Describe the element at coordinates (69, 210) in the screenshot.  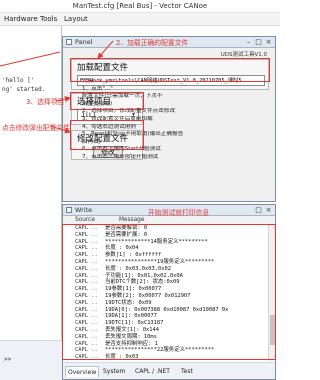
I see `write-window-icon` at that location.